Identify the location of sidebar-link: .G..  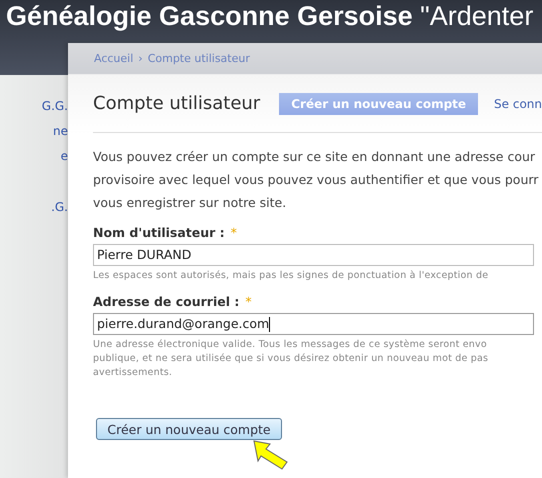
(59, 211).